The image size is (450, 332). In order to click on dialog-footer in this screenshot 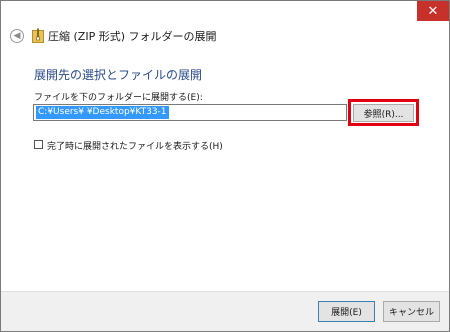, I will do `click(225, 311)`.